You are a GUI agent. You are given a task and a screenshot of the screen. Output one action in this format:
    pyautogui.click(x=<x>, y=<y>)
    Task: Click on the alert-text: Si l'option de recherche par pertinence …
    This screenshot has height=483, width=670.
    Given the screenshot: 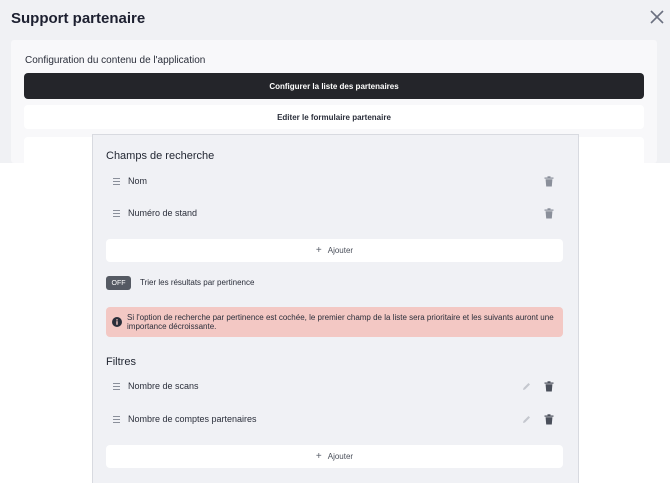 What is the action you would take?
    pyautogui.click(x=340, y=322)
    